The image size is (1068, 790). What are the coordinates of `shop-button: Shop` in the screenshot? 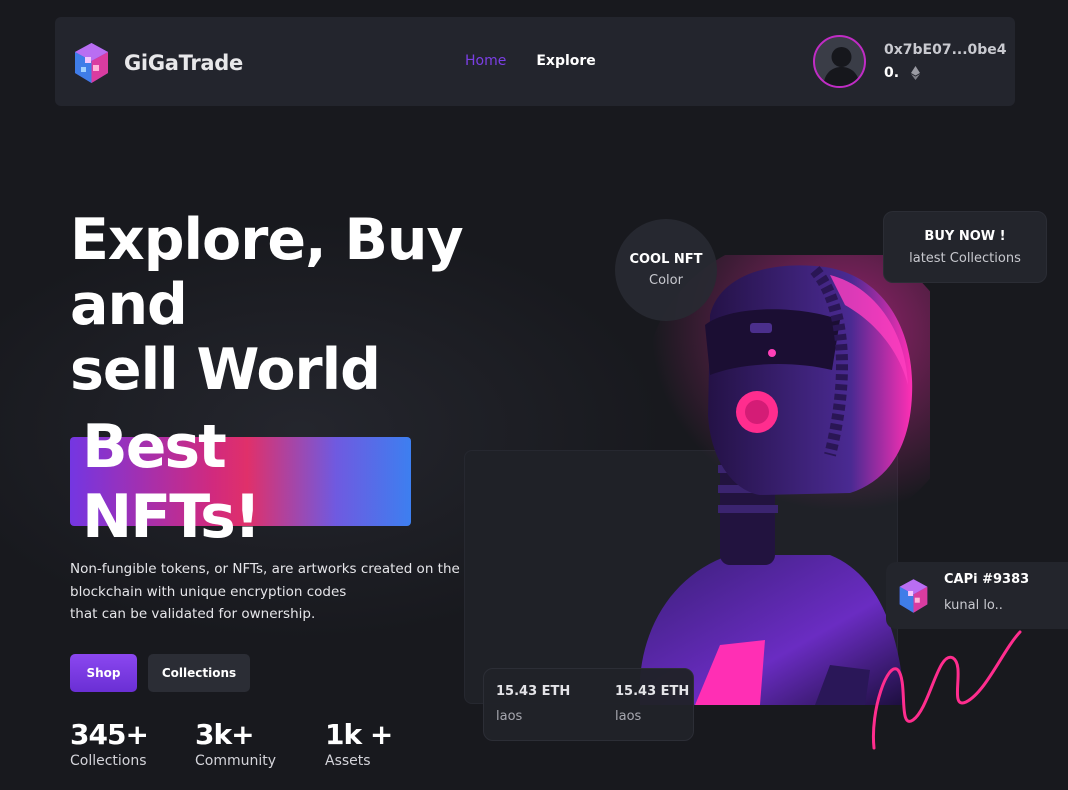 It's located at (103, 673).